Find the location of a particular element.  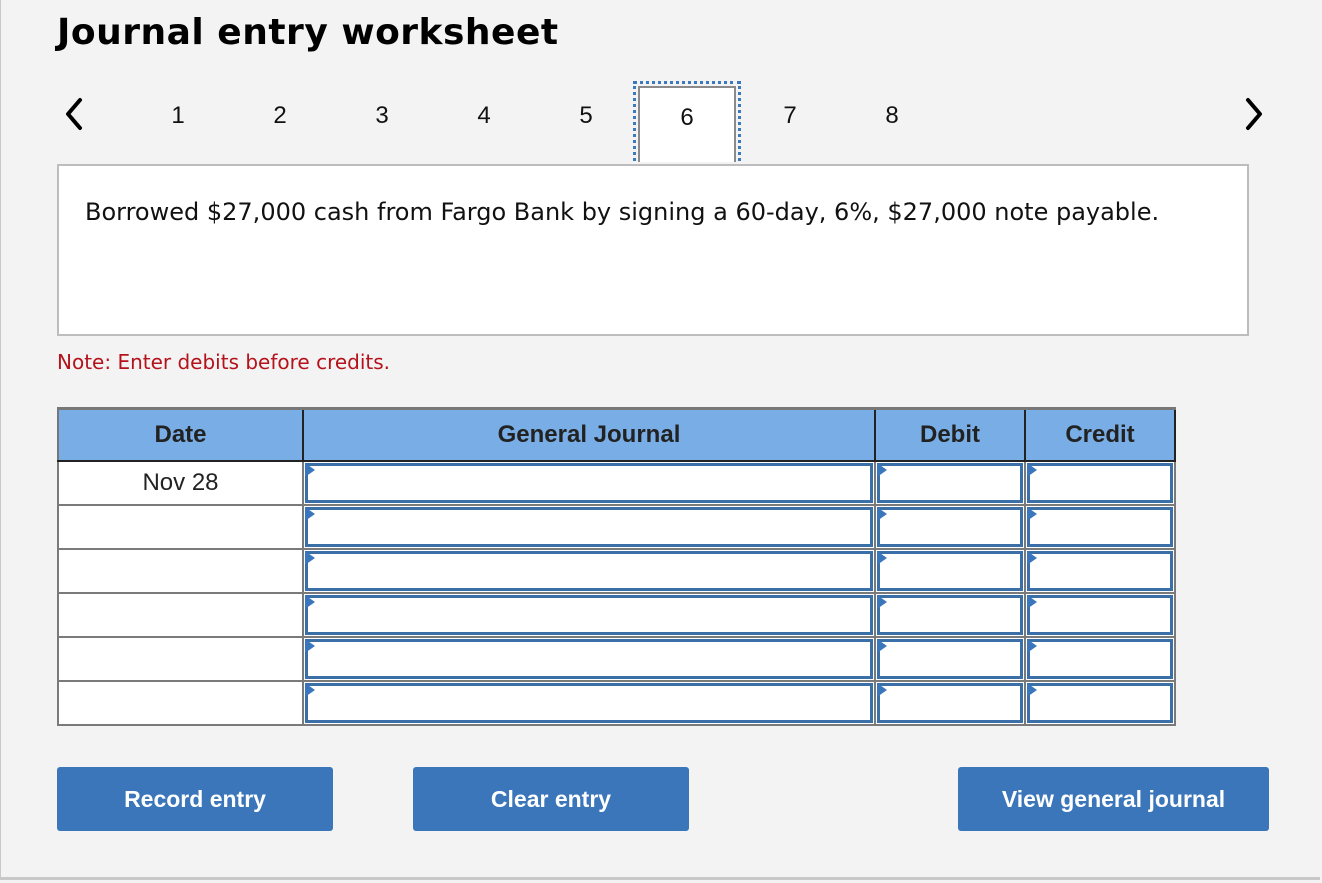

page-tab-4: 4 is located at coordinates (484, 116).